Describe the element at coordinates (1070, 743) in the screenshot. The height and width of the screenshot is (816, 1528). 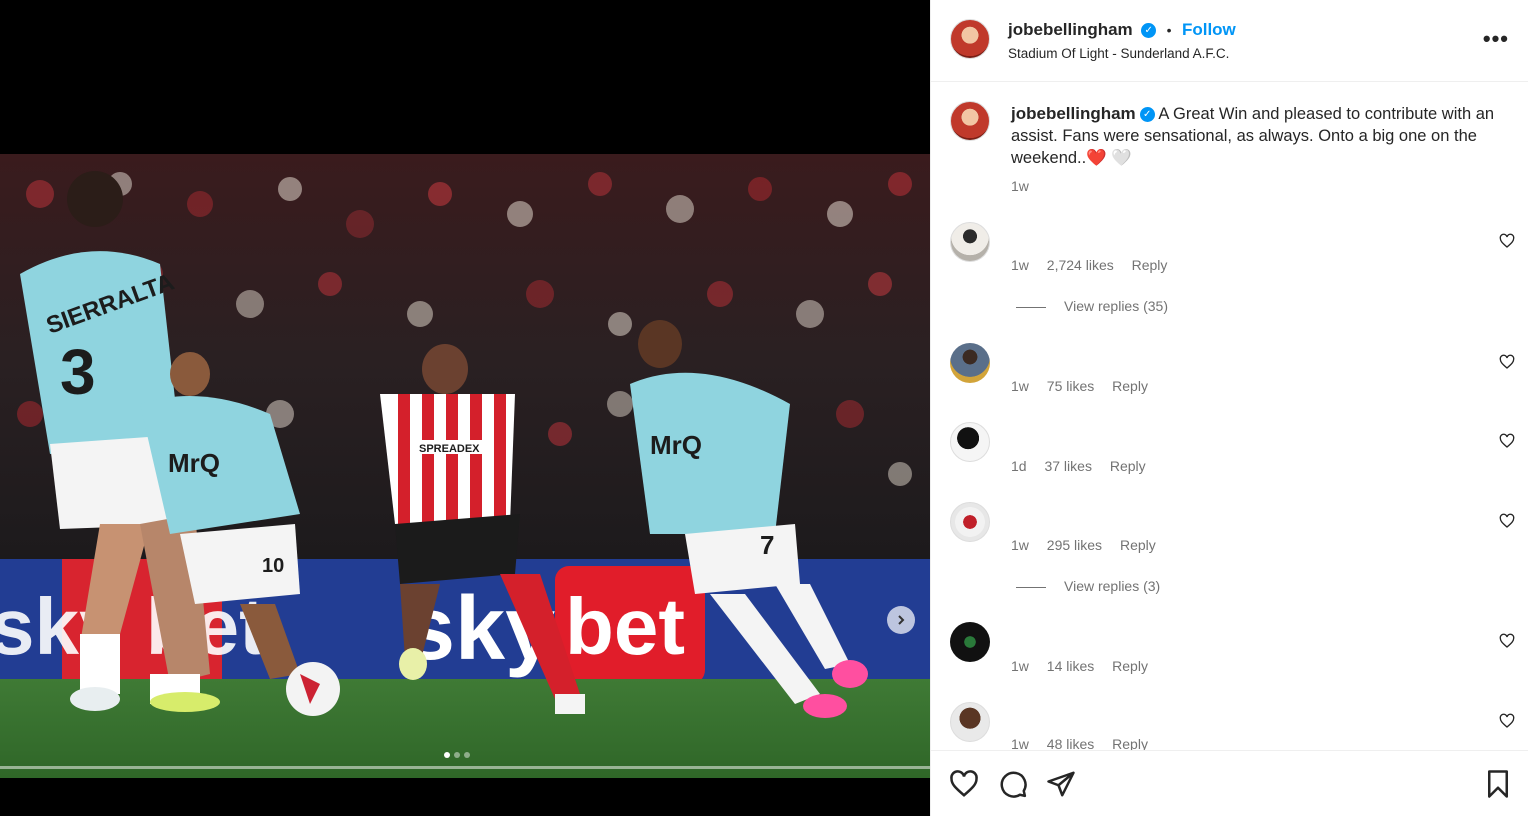
I see `comment-likes: 48 likes` at that location.